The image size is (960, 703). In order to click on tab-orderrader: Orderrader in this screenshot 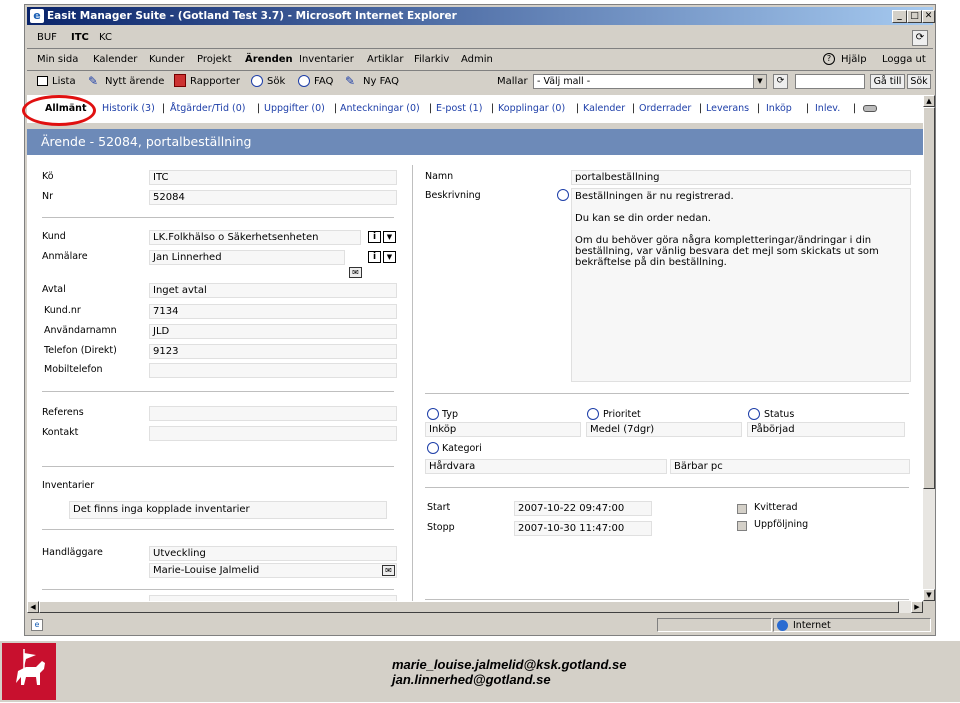, I will do `click(665, 108)`.